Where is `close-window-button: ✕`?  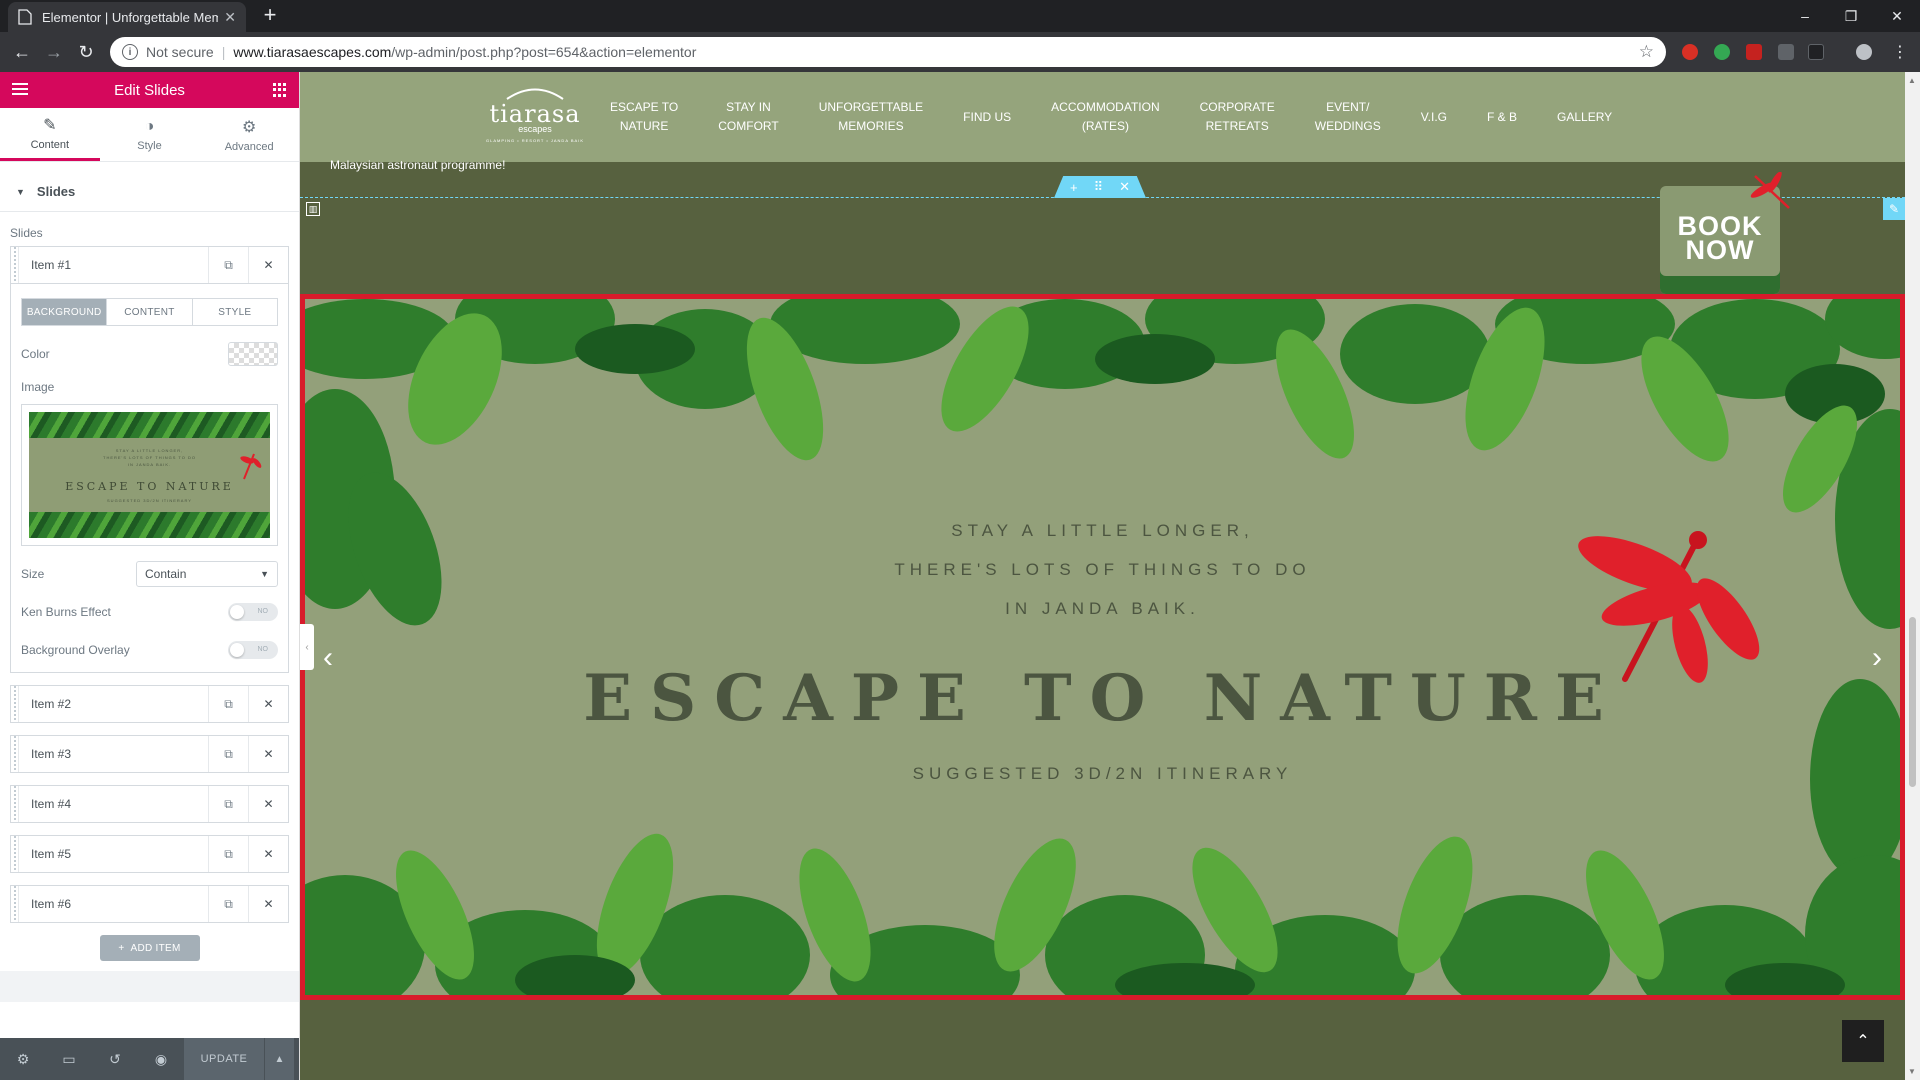
close-window-button: ✕ is located at coordinates (1897, 16).